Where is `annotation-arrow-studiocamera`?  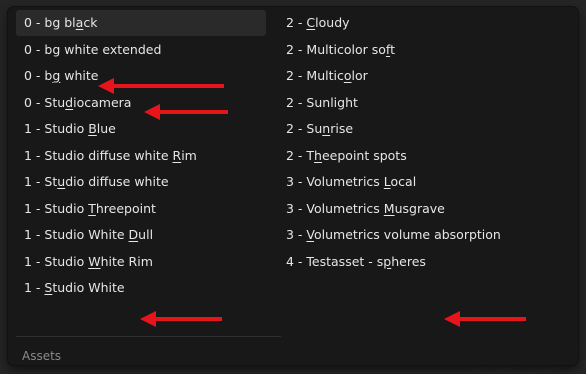 annotation-arrow-studiocamera is located at coordinates (186, 112).